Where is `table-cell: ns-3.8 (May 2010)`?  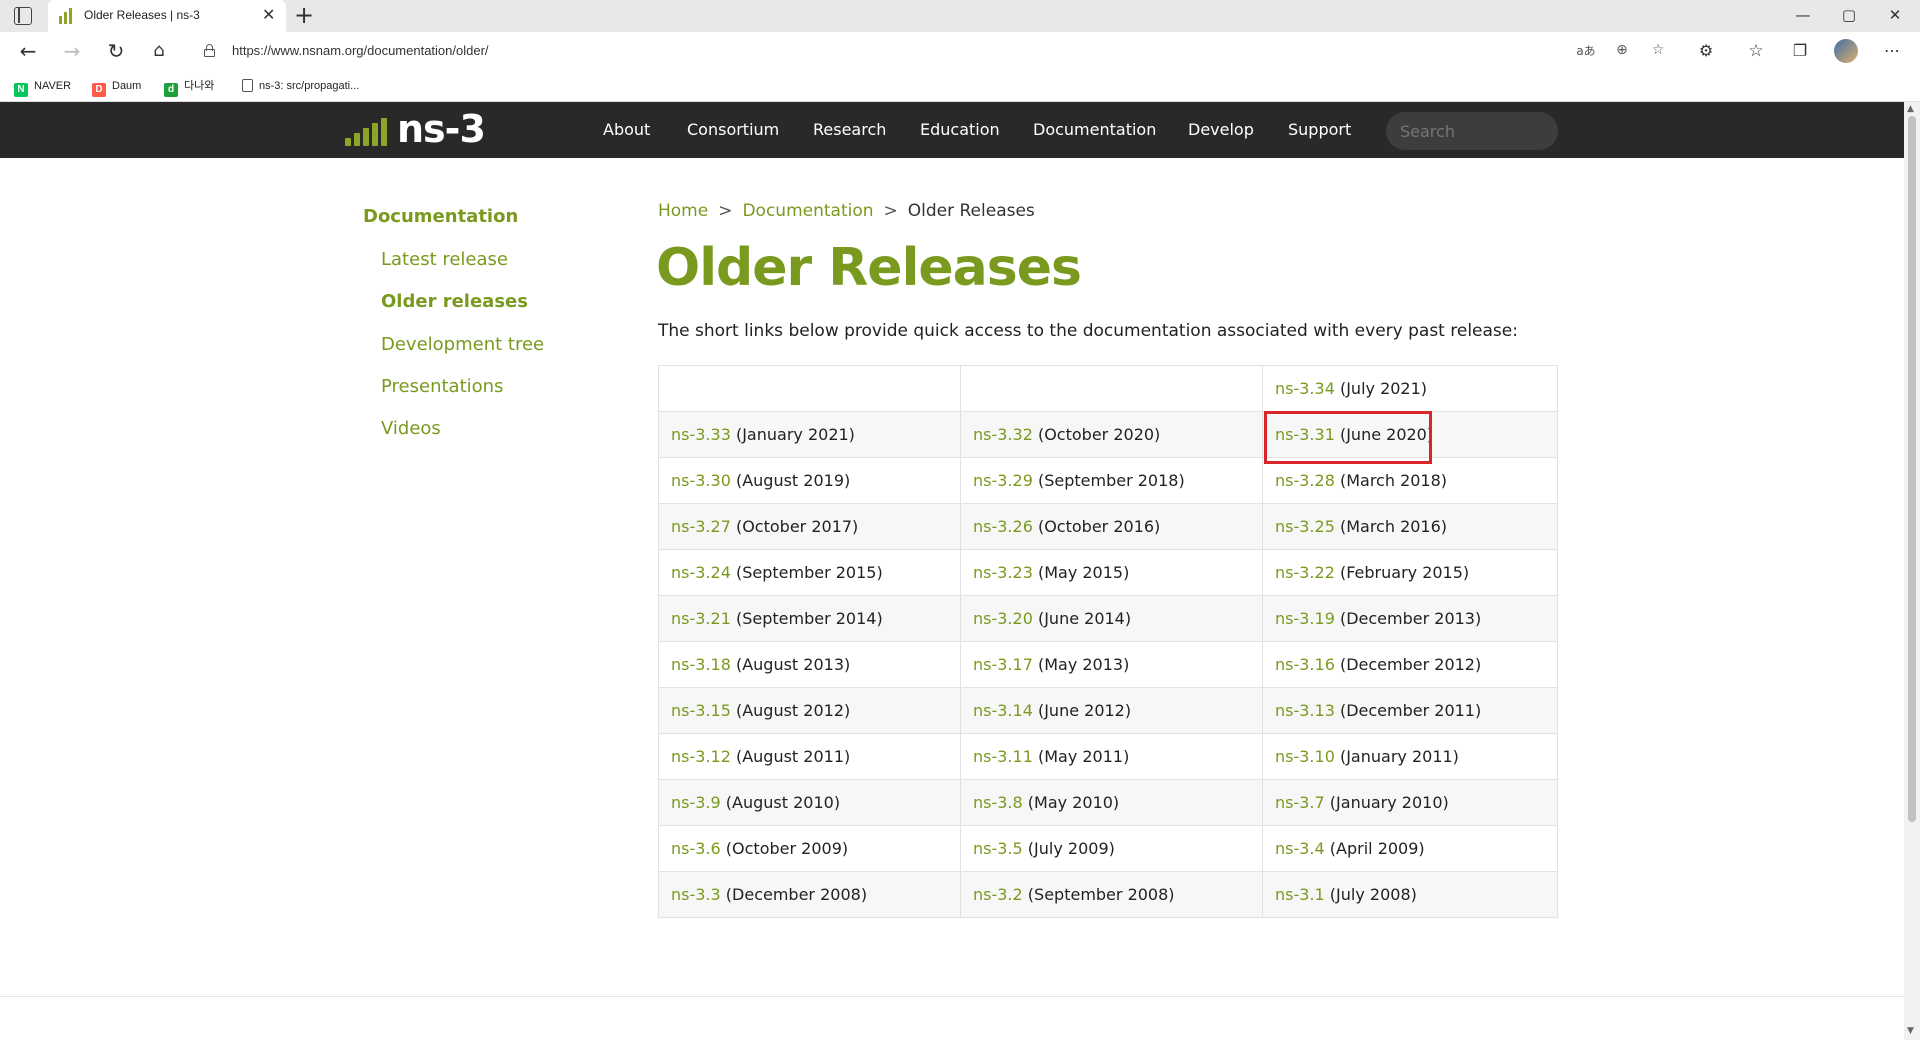 table-cell: ns-3.8 (May 2010) is located at coordinates (1111, 802).